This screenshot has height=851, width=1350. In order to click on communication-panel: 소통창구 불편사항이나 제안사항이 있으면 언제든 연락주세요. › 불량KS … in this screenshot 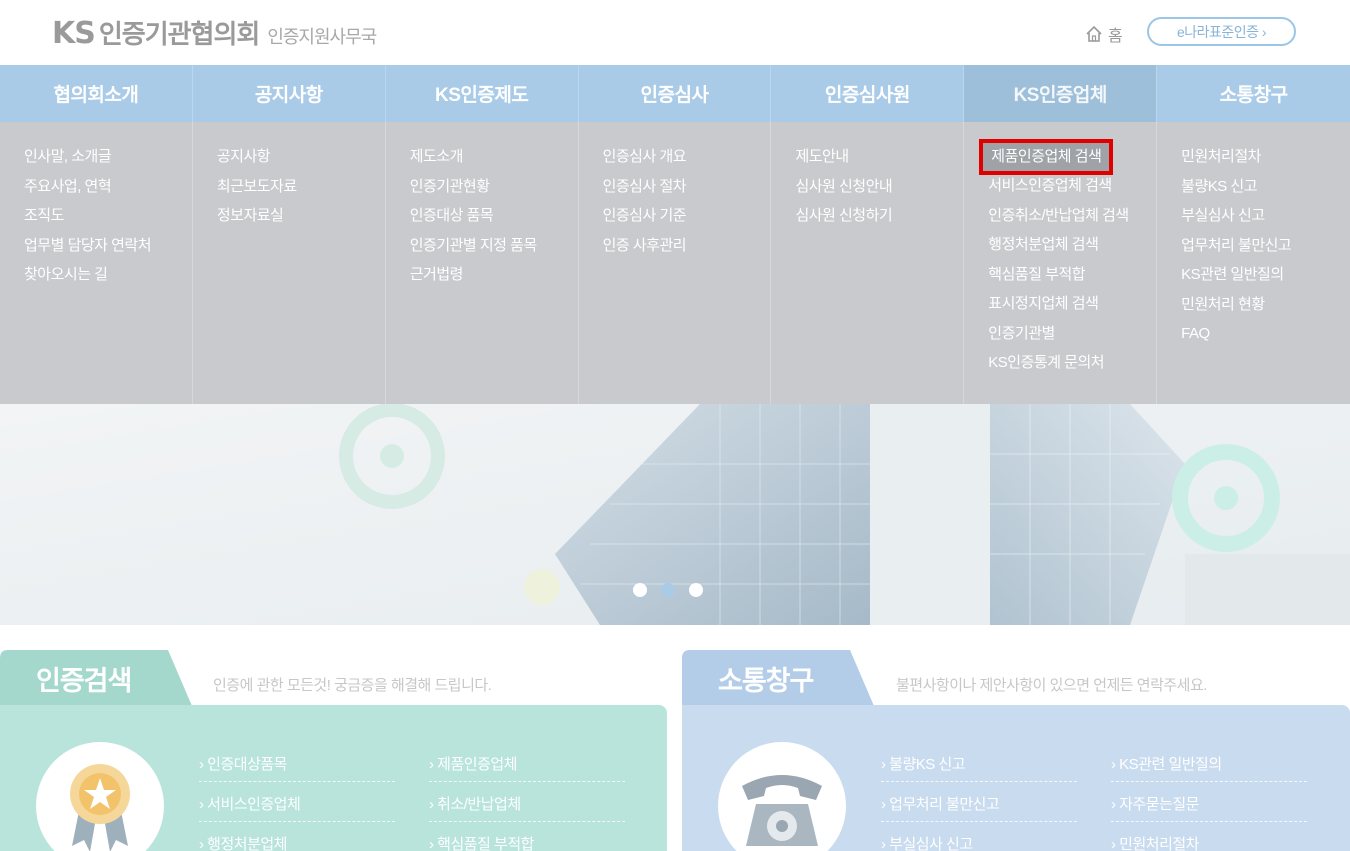, I will do `click(1016, 750)`.